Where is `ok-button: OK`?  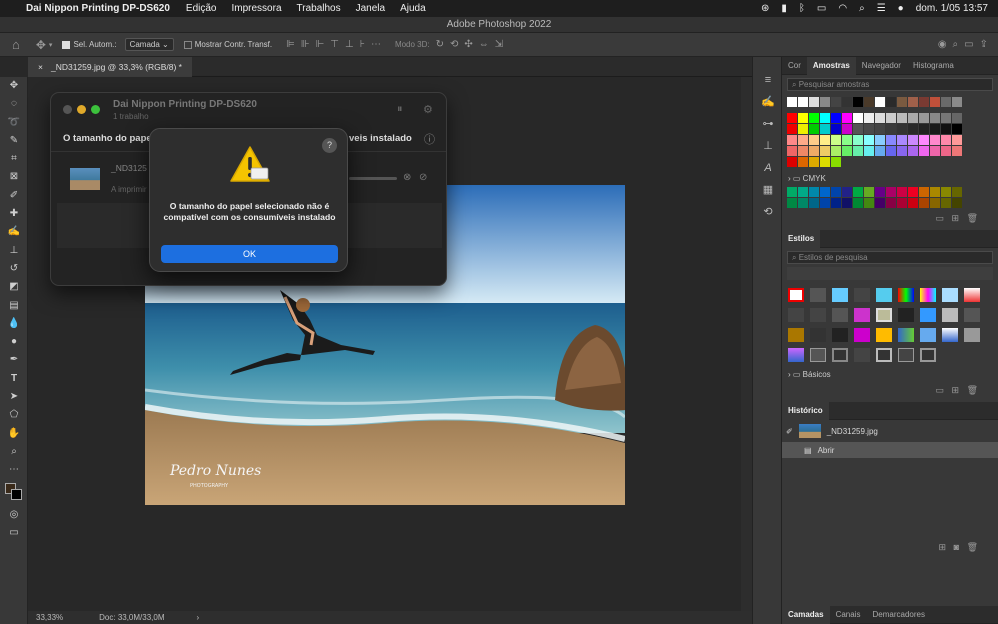 ok-button: OK is located at coordinates (249, 254).